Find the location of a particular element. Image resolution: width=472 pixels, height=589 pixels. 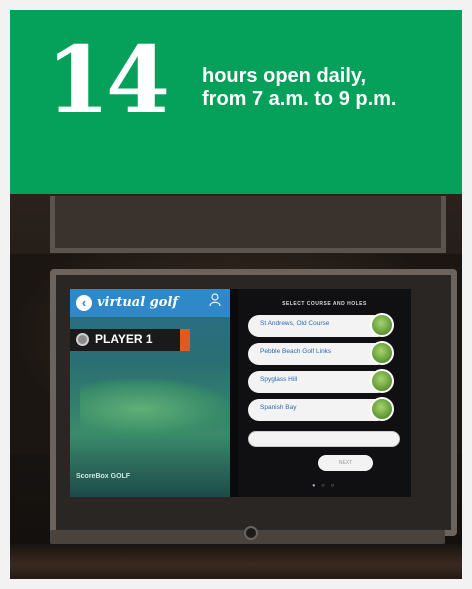

stat-line-1: hours open daily, is located at coordinates (284, 76).